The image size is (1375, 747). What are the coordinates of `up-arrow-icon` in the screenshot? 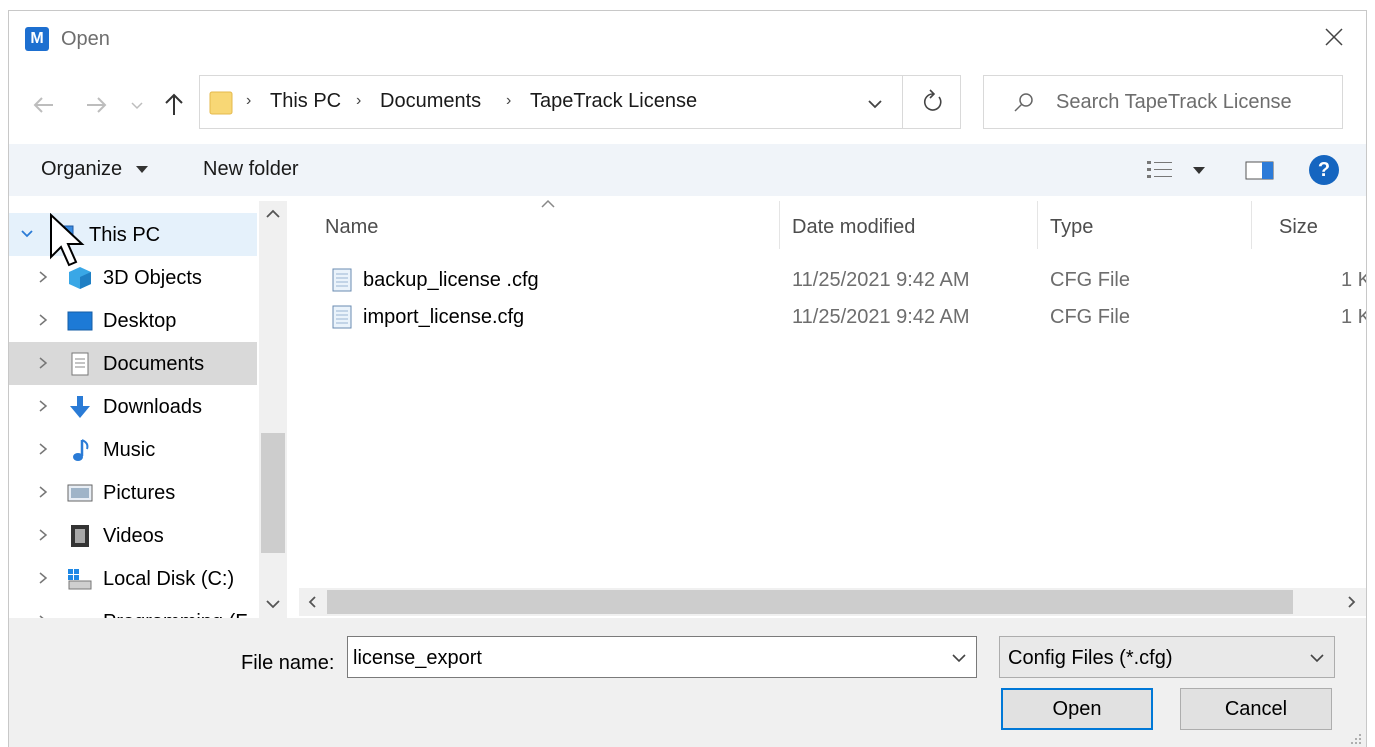 It's located at (174, 104).